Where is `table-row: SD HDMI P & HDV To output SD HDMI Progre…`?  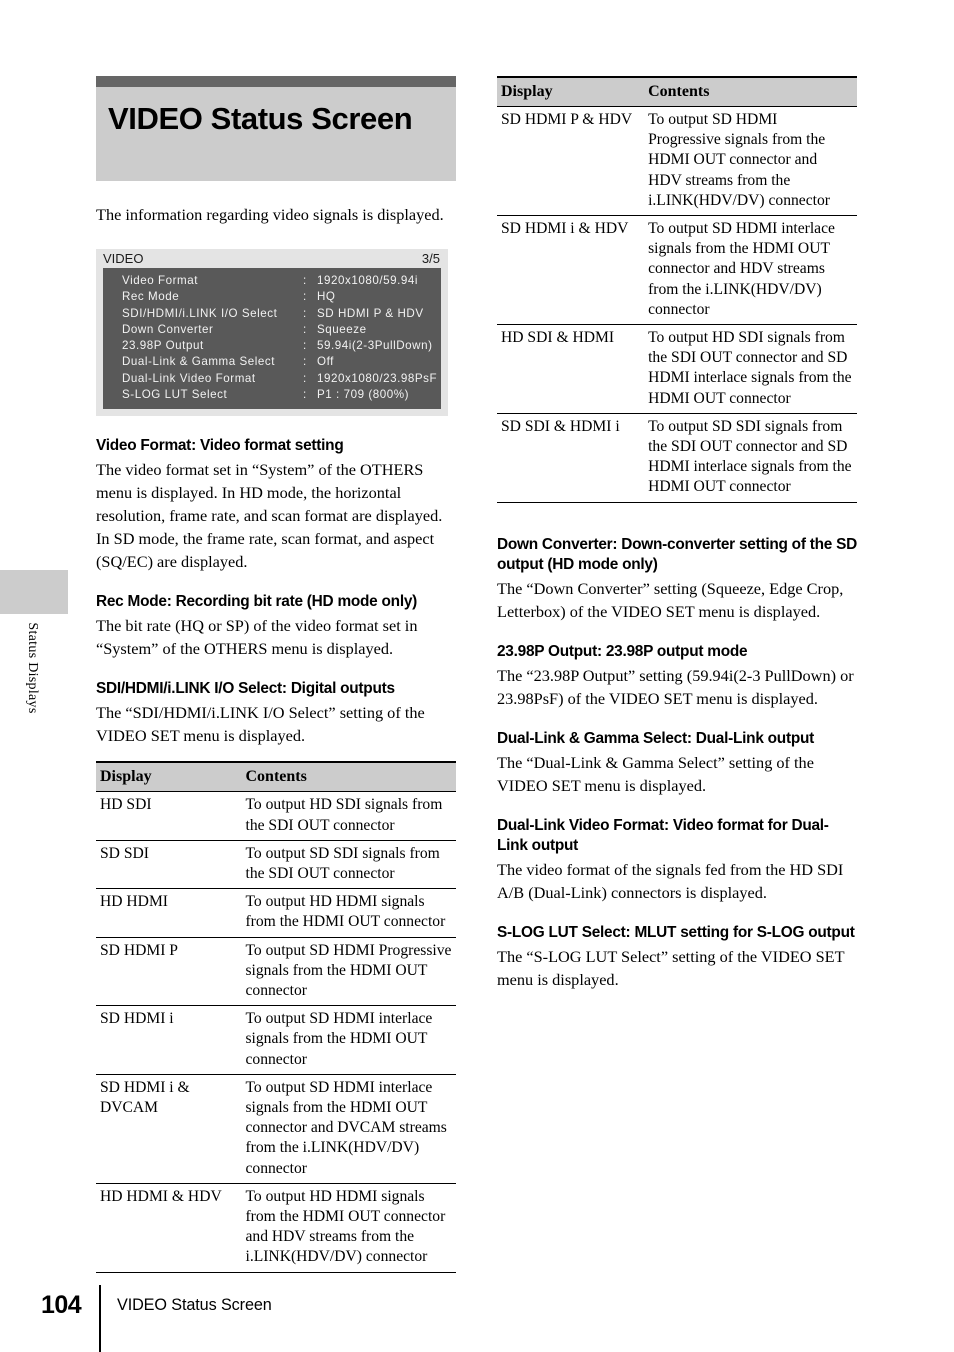 table-row: SD HDMI P & HDV To output SD HDMI Progre… is located at coordinates (677, 161).